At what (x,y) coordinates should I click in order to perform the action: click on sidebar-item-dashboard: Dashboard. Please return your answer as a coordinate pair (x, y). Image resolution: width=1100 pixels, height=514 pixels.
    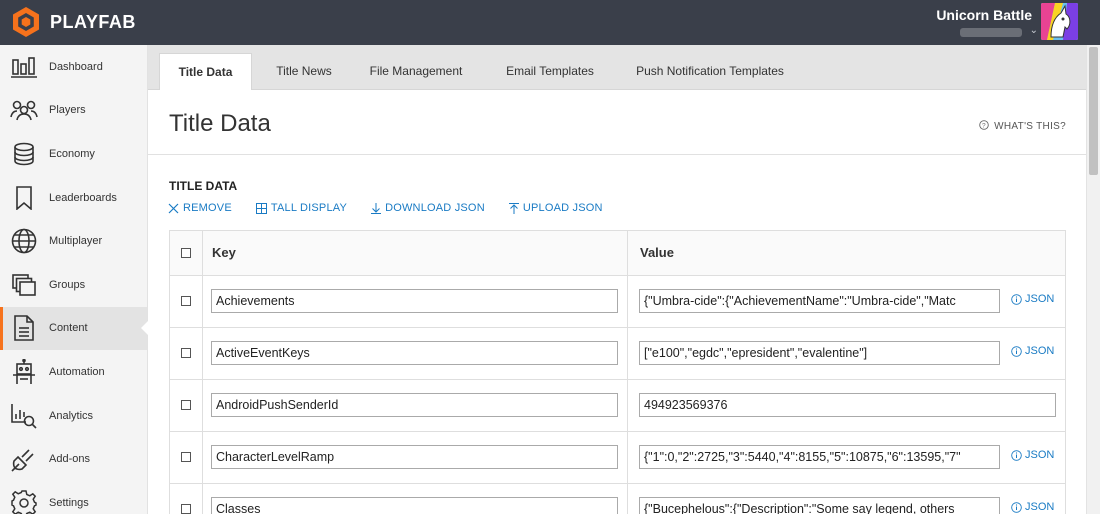
    Looking at the image, I should click on (73, 67).